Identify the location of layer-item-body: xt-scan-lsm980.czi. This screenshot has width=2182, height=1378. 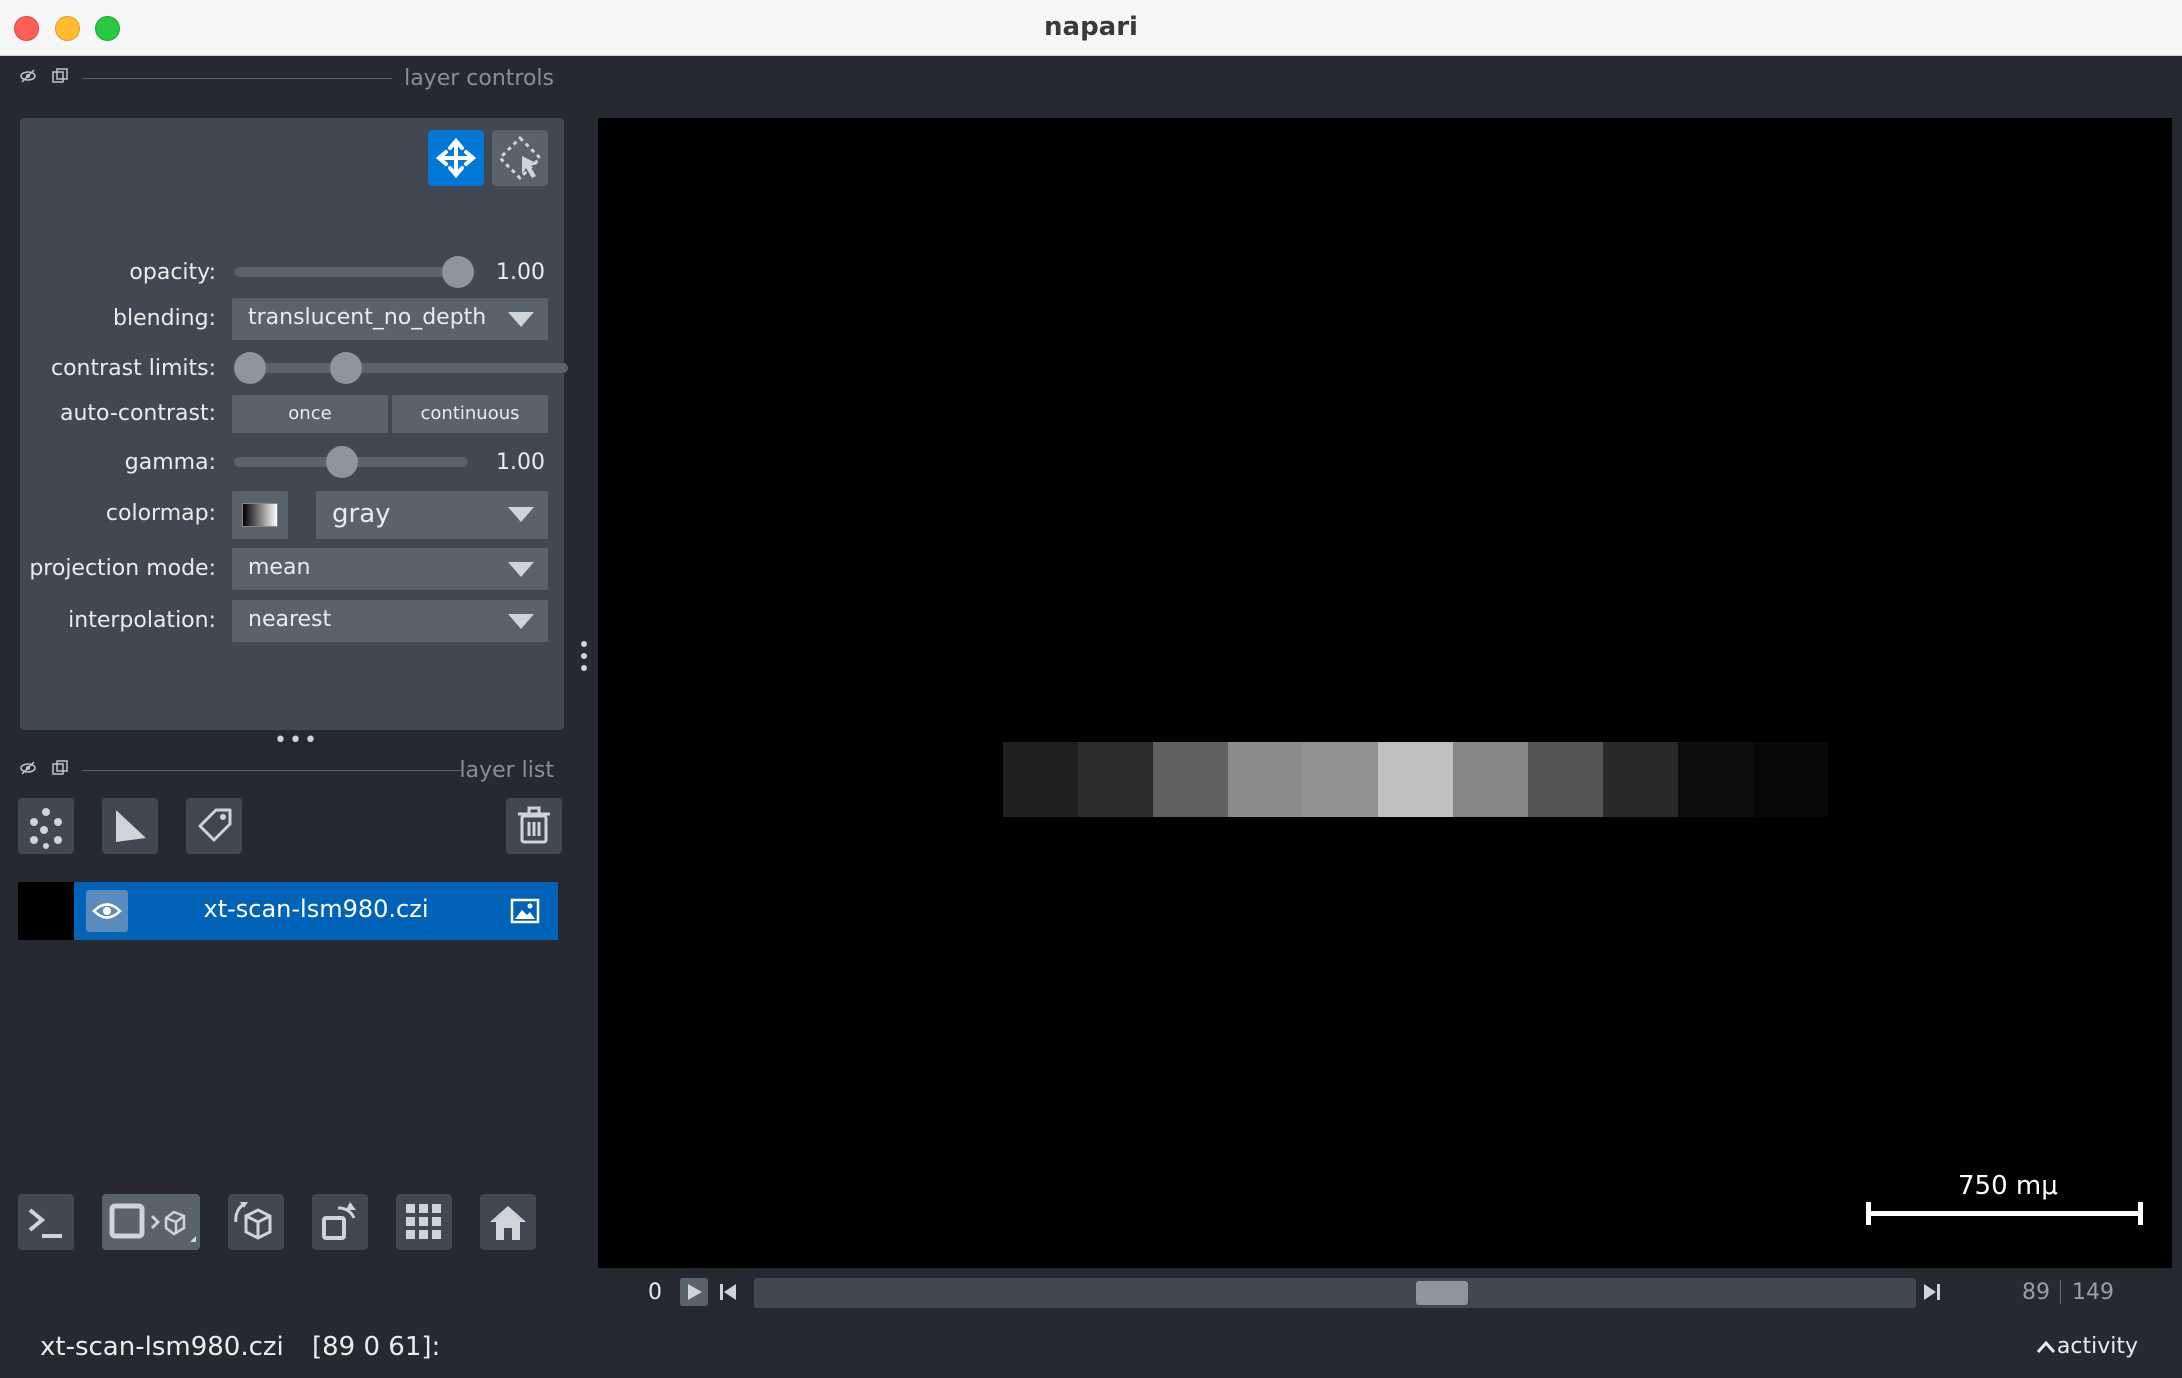
(316, 911).